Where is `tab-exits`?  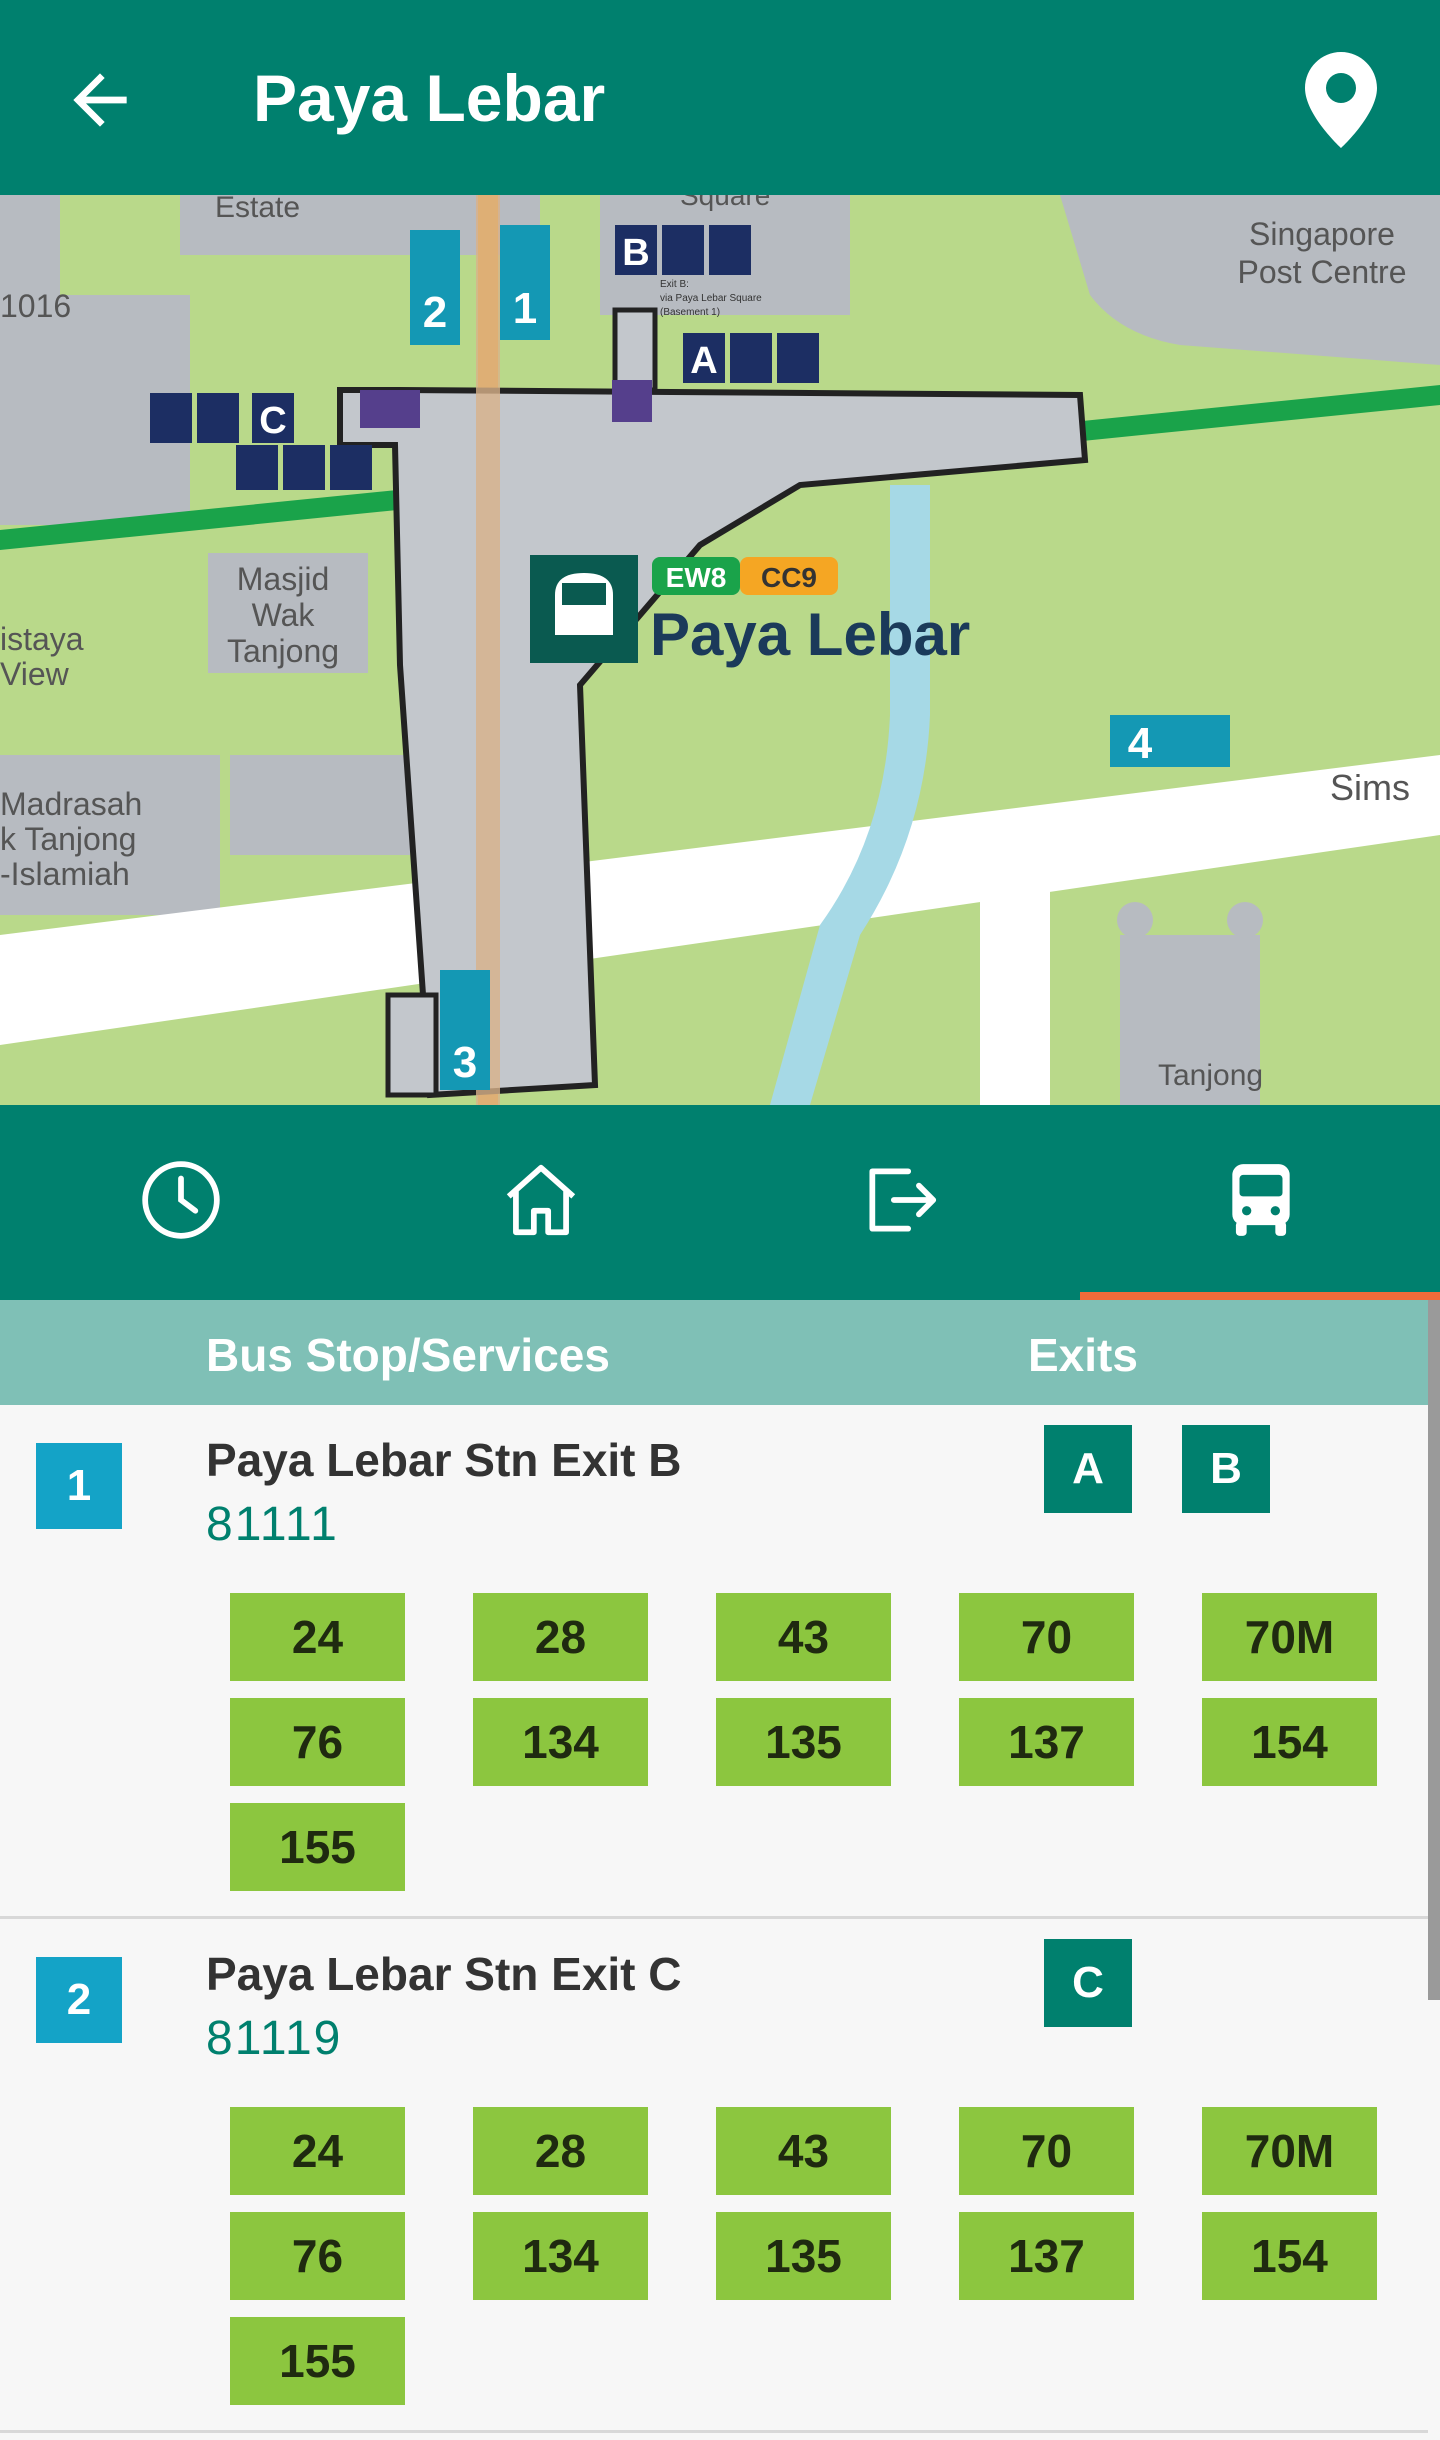 tab-exits is located at coordinates (900, 1202).